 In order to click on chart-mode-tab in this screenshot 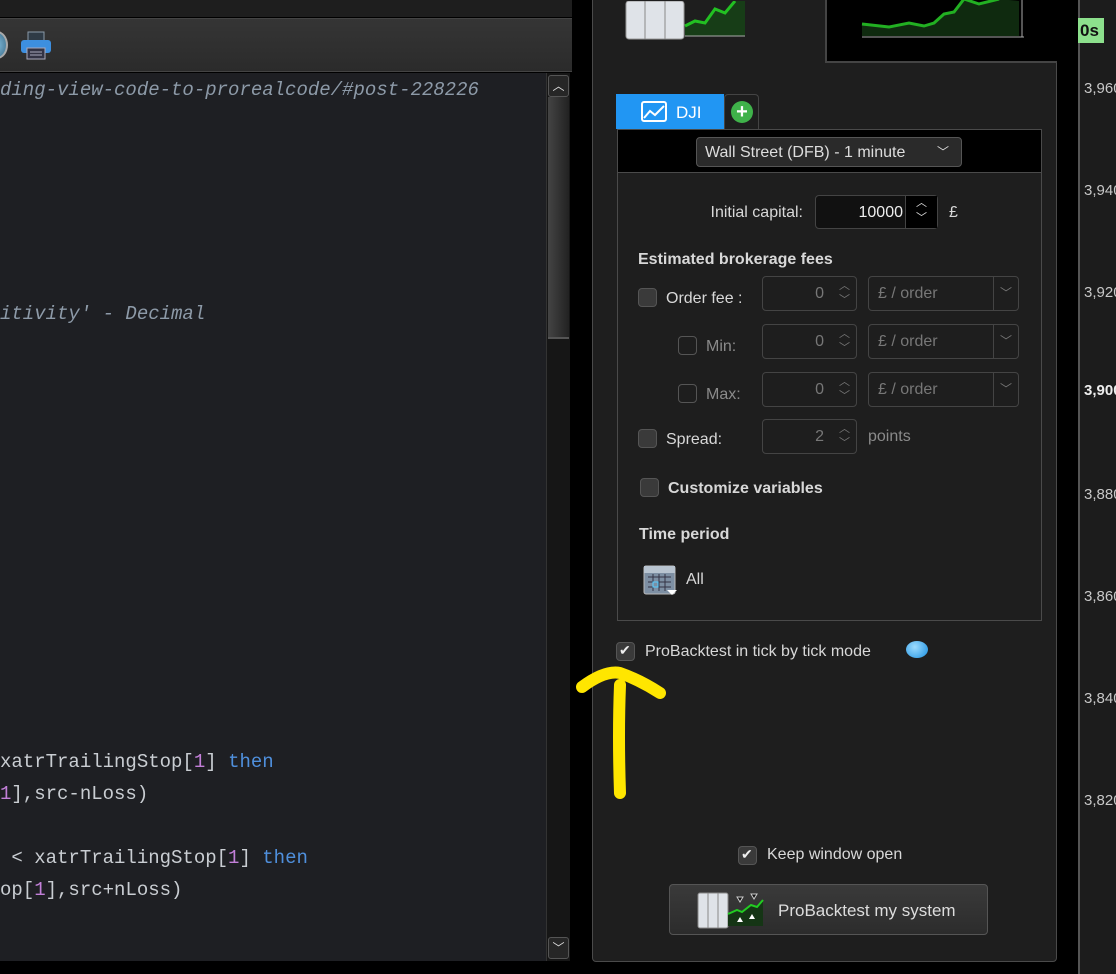, I will do `click(941, 31)`.